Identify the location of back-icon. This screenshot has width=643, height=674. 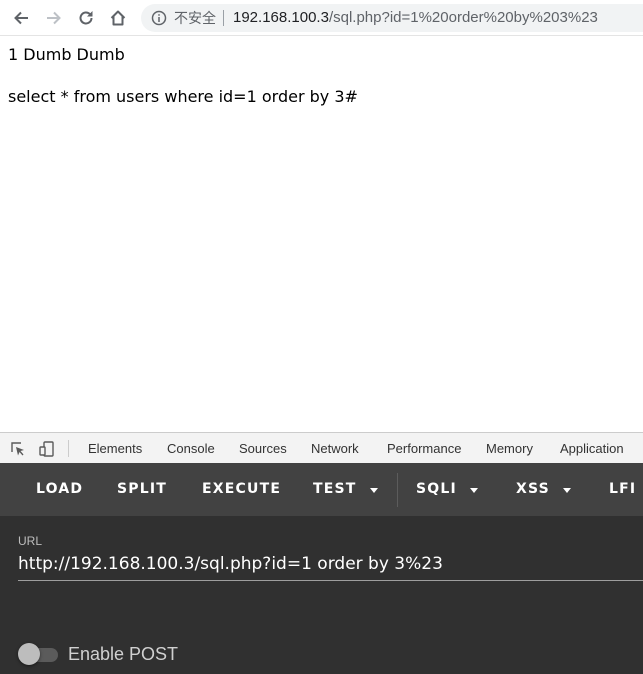
(21, 18).